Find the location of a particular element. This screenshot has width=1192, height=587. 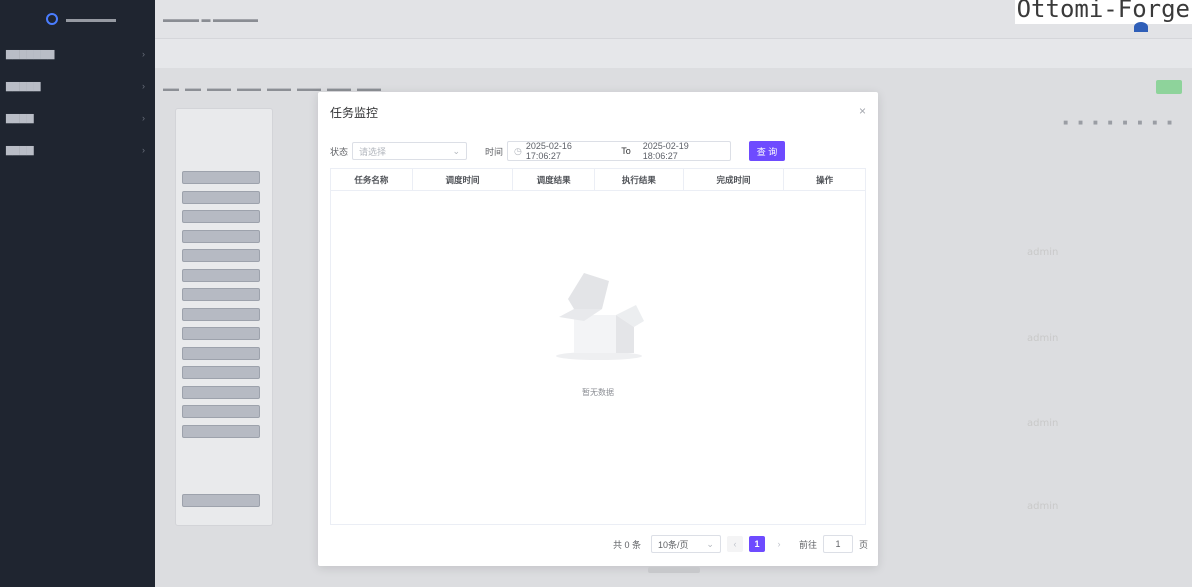

goto-label: 前往 is located at coordinates (807, 544).